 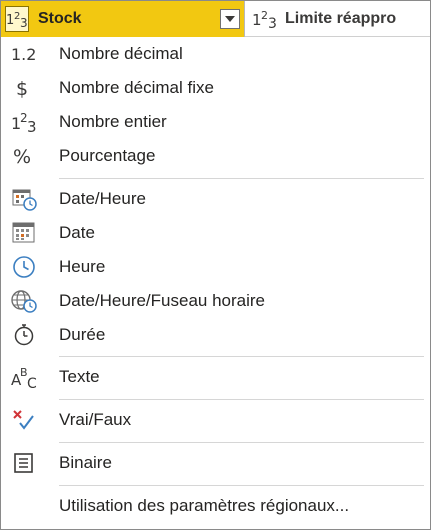 What do you see at coordinates (215, 88) in the screenshot?
I see `menu-item-fixed-decimal: $ Nombre décimal fixe` at bounding box center [215, 88].